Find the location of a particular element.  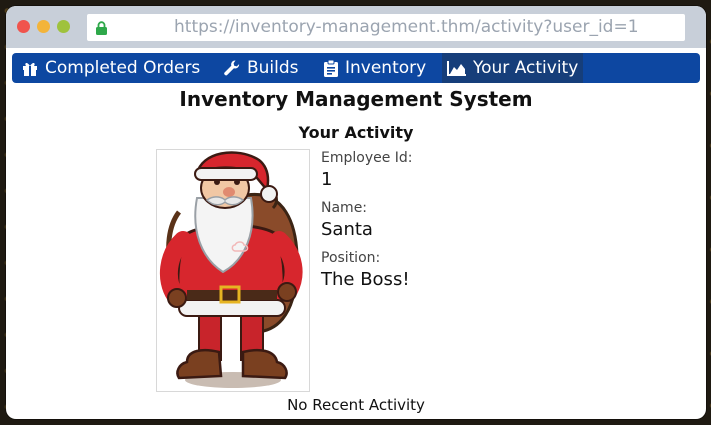

maximize-window-button is located at coordinates (63, 26).